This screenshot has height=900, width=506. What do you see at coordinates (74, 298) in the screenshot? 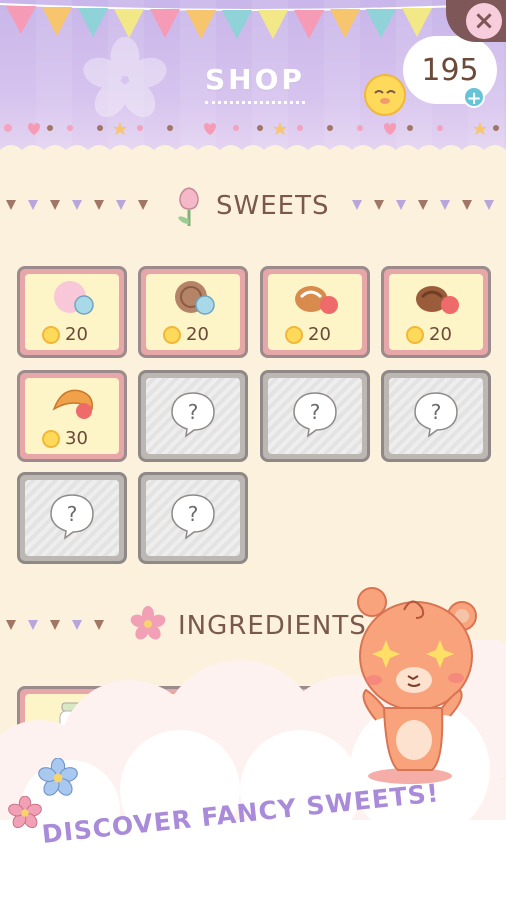
I see `mochi-icon` at bounding box center [74, 298].